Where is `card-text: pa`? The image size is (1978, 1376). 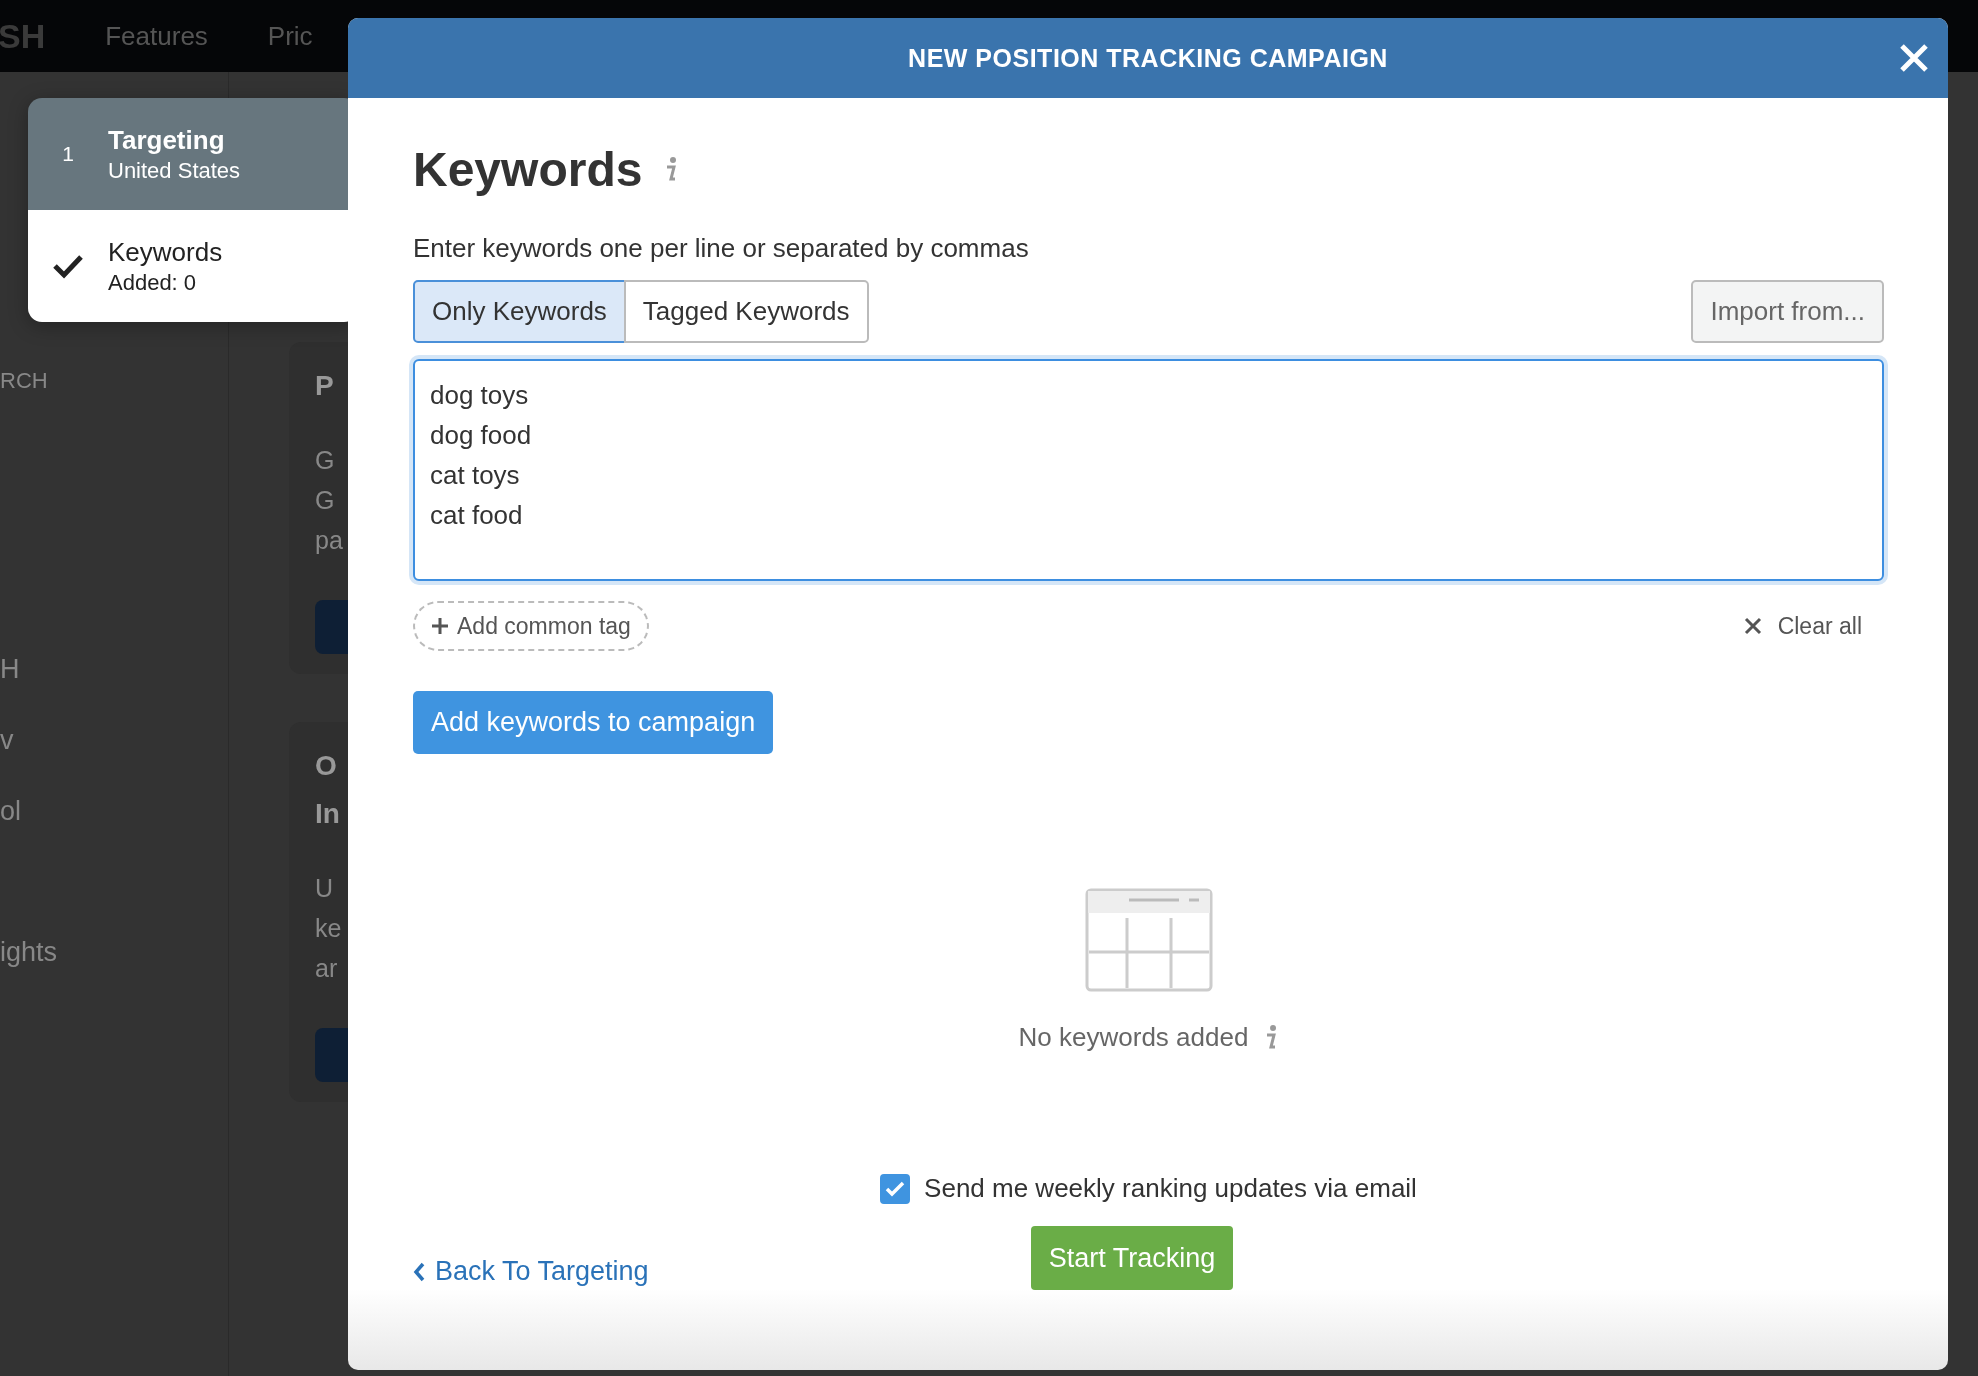 card-text: pa is located at coordinates (329, 540).